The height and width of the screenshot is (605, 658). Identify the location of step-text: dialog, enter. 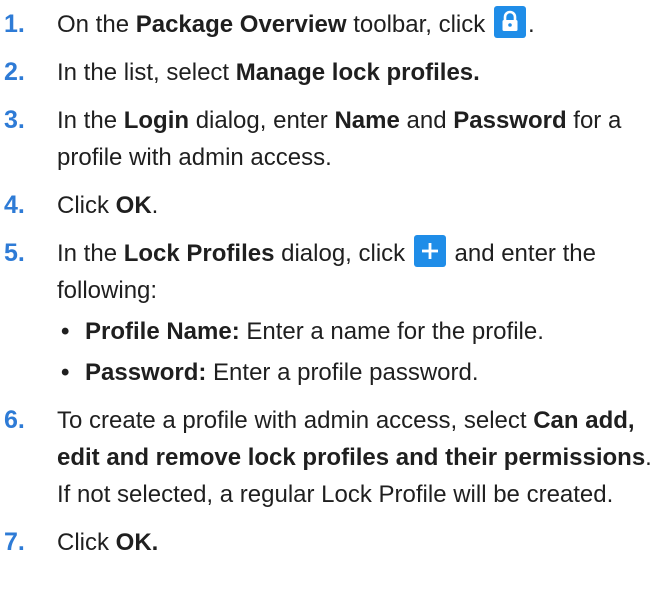
(262, 120).